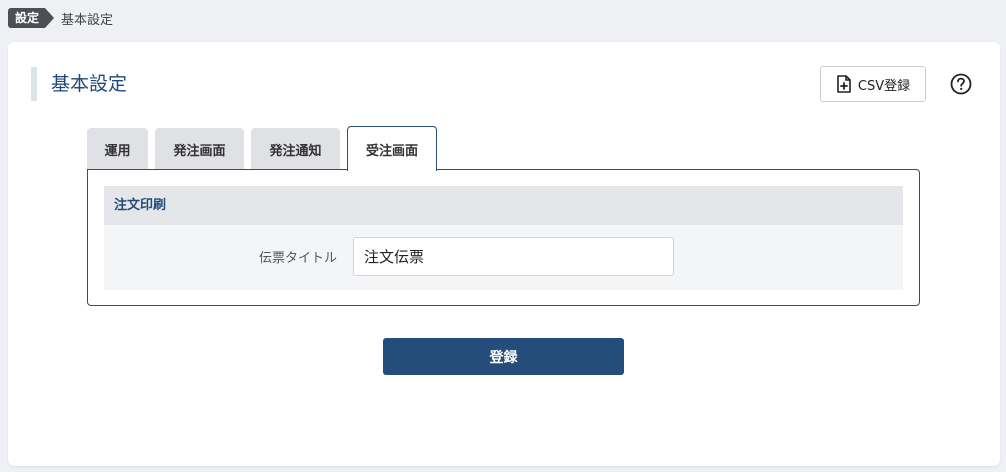 This screenshot has height=472, width=1006. What do you see at coordinates (503, 356) in the screenshot?
I see `register-button: 登録` at bounding box center [503, 356].